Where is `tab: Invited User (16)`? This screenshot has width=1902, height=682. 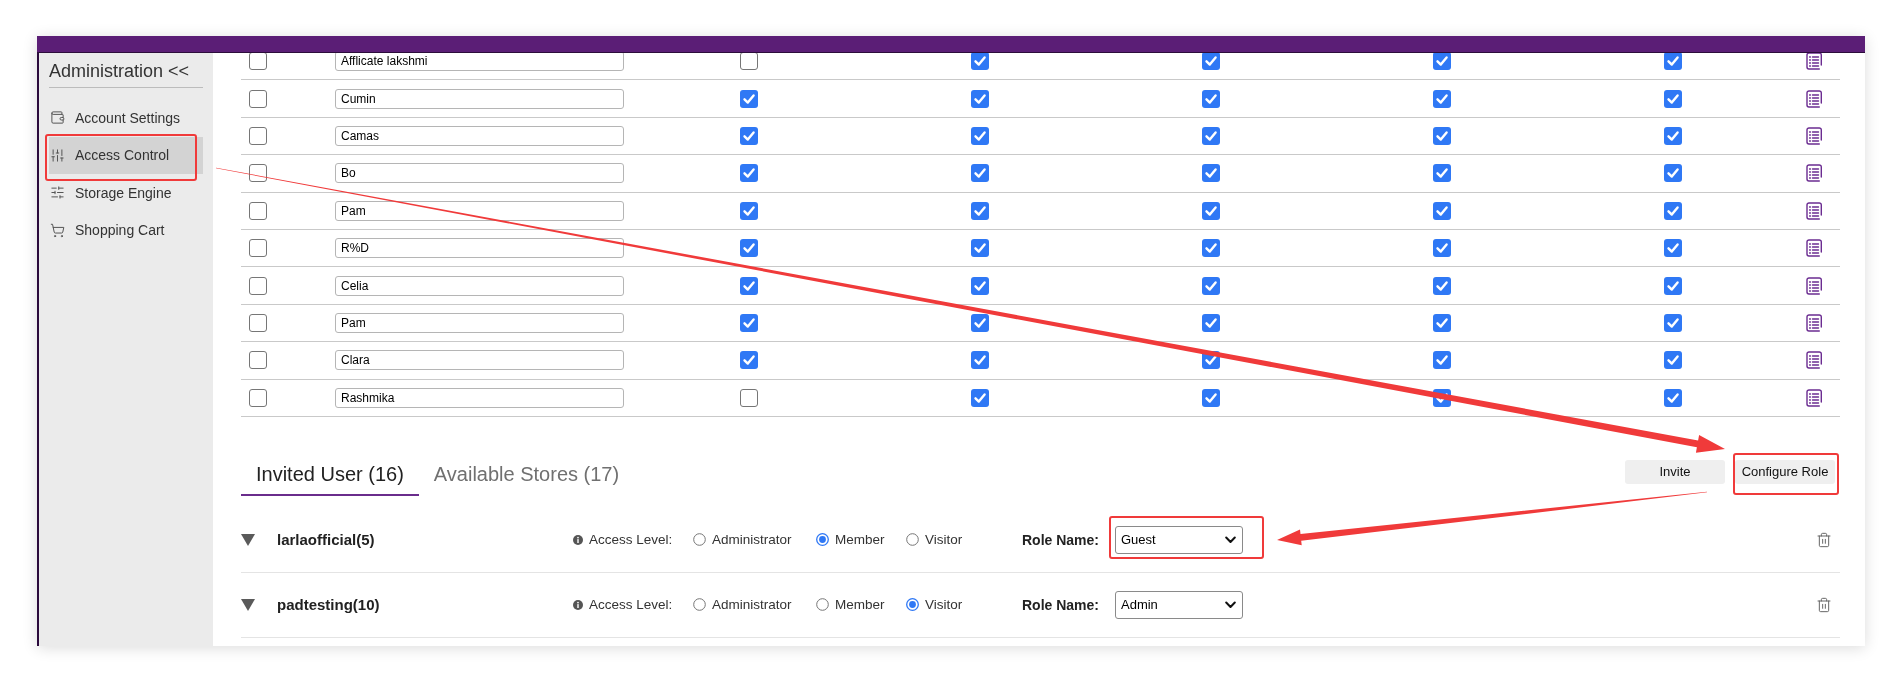
tab: Invited User (16) is located at coordinates (330, 478).